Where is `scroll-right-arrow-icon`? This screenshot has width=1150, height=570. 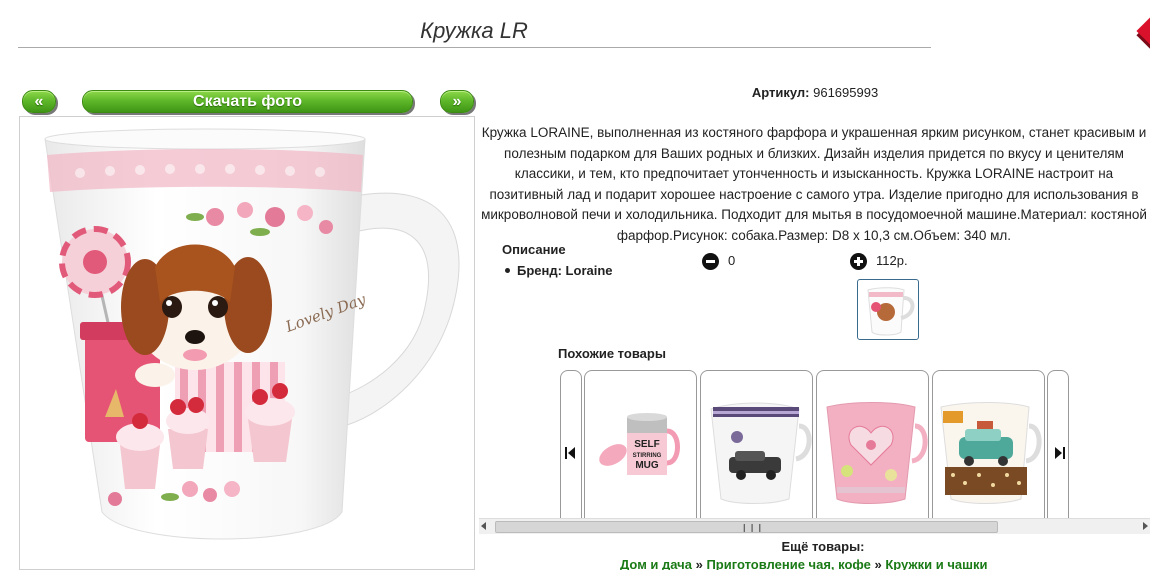
scroll-right-arrow-icon is located at coordinates (1145, 526).